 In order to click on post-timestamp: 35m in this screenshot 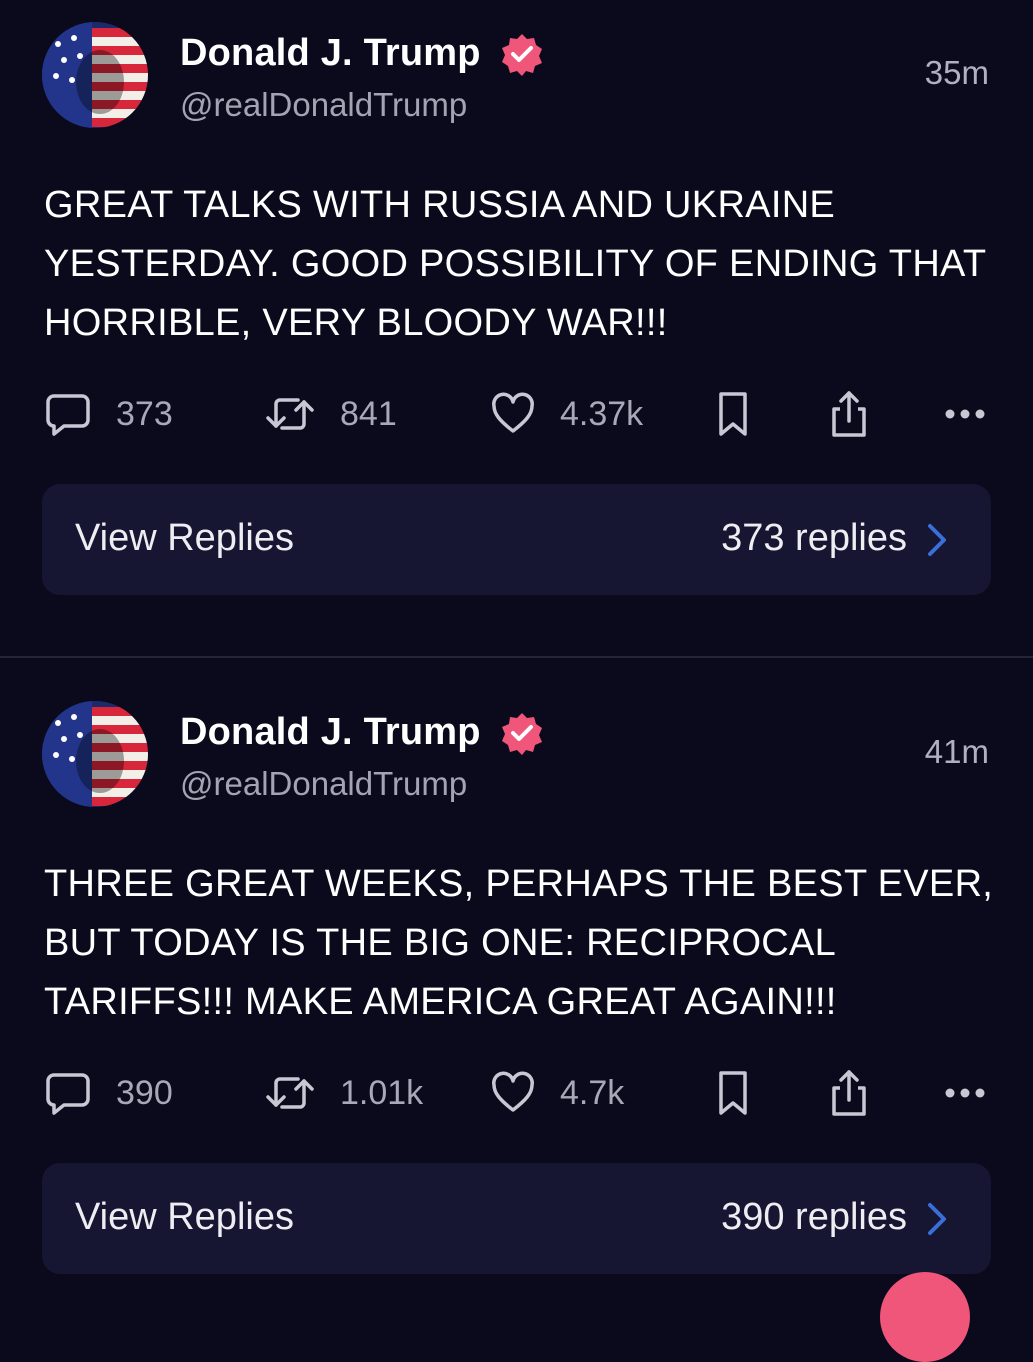, I will do `click(956, 72)`.